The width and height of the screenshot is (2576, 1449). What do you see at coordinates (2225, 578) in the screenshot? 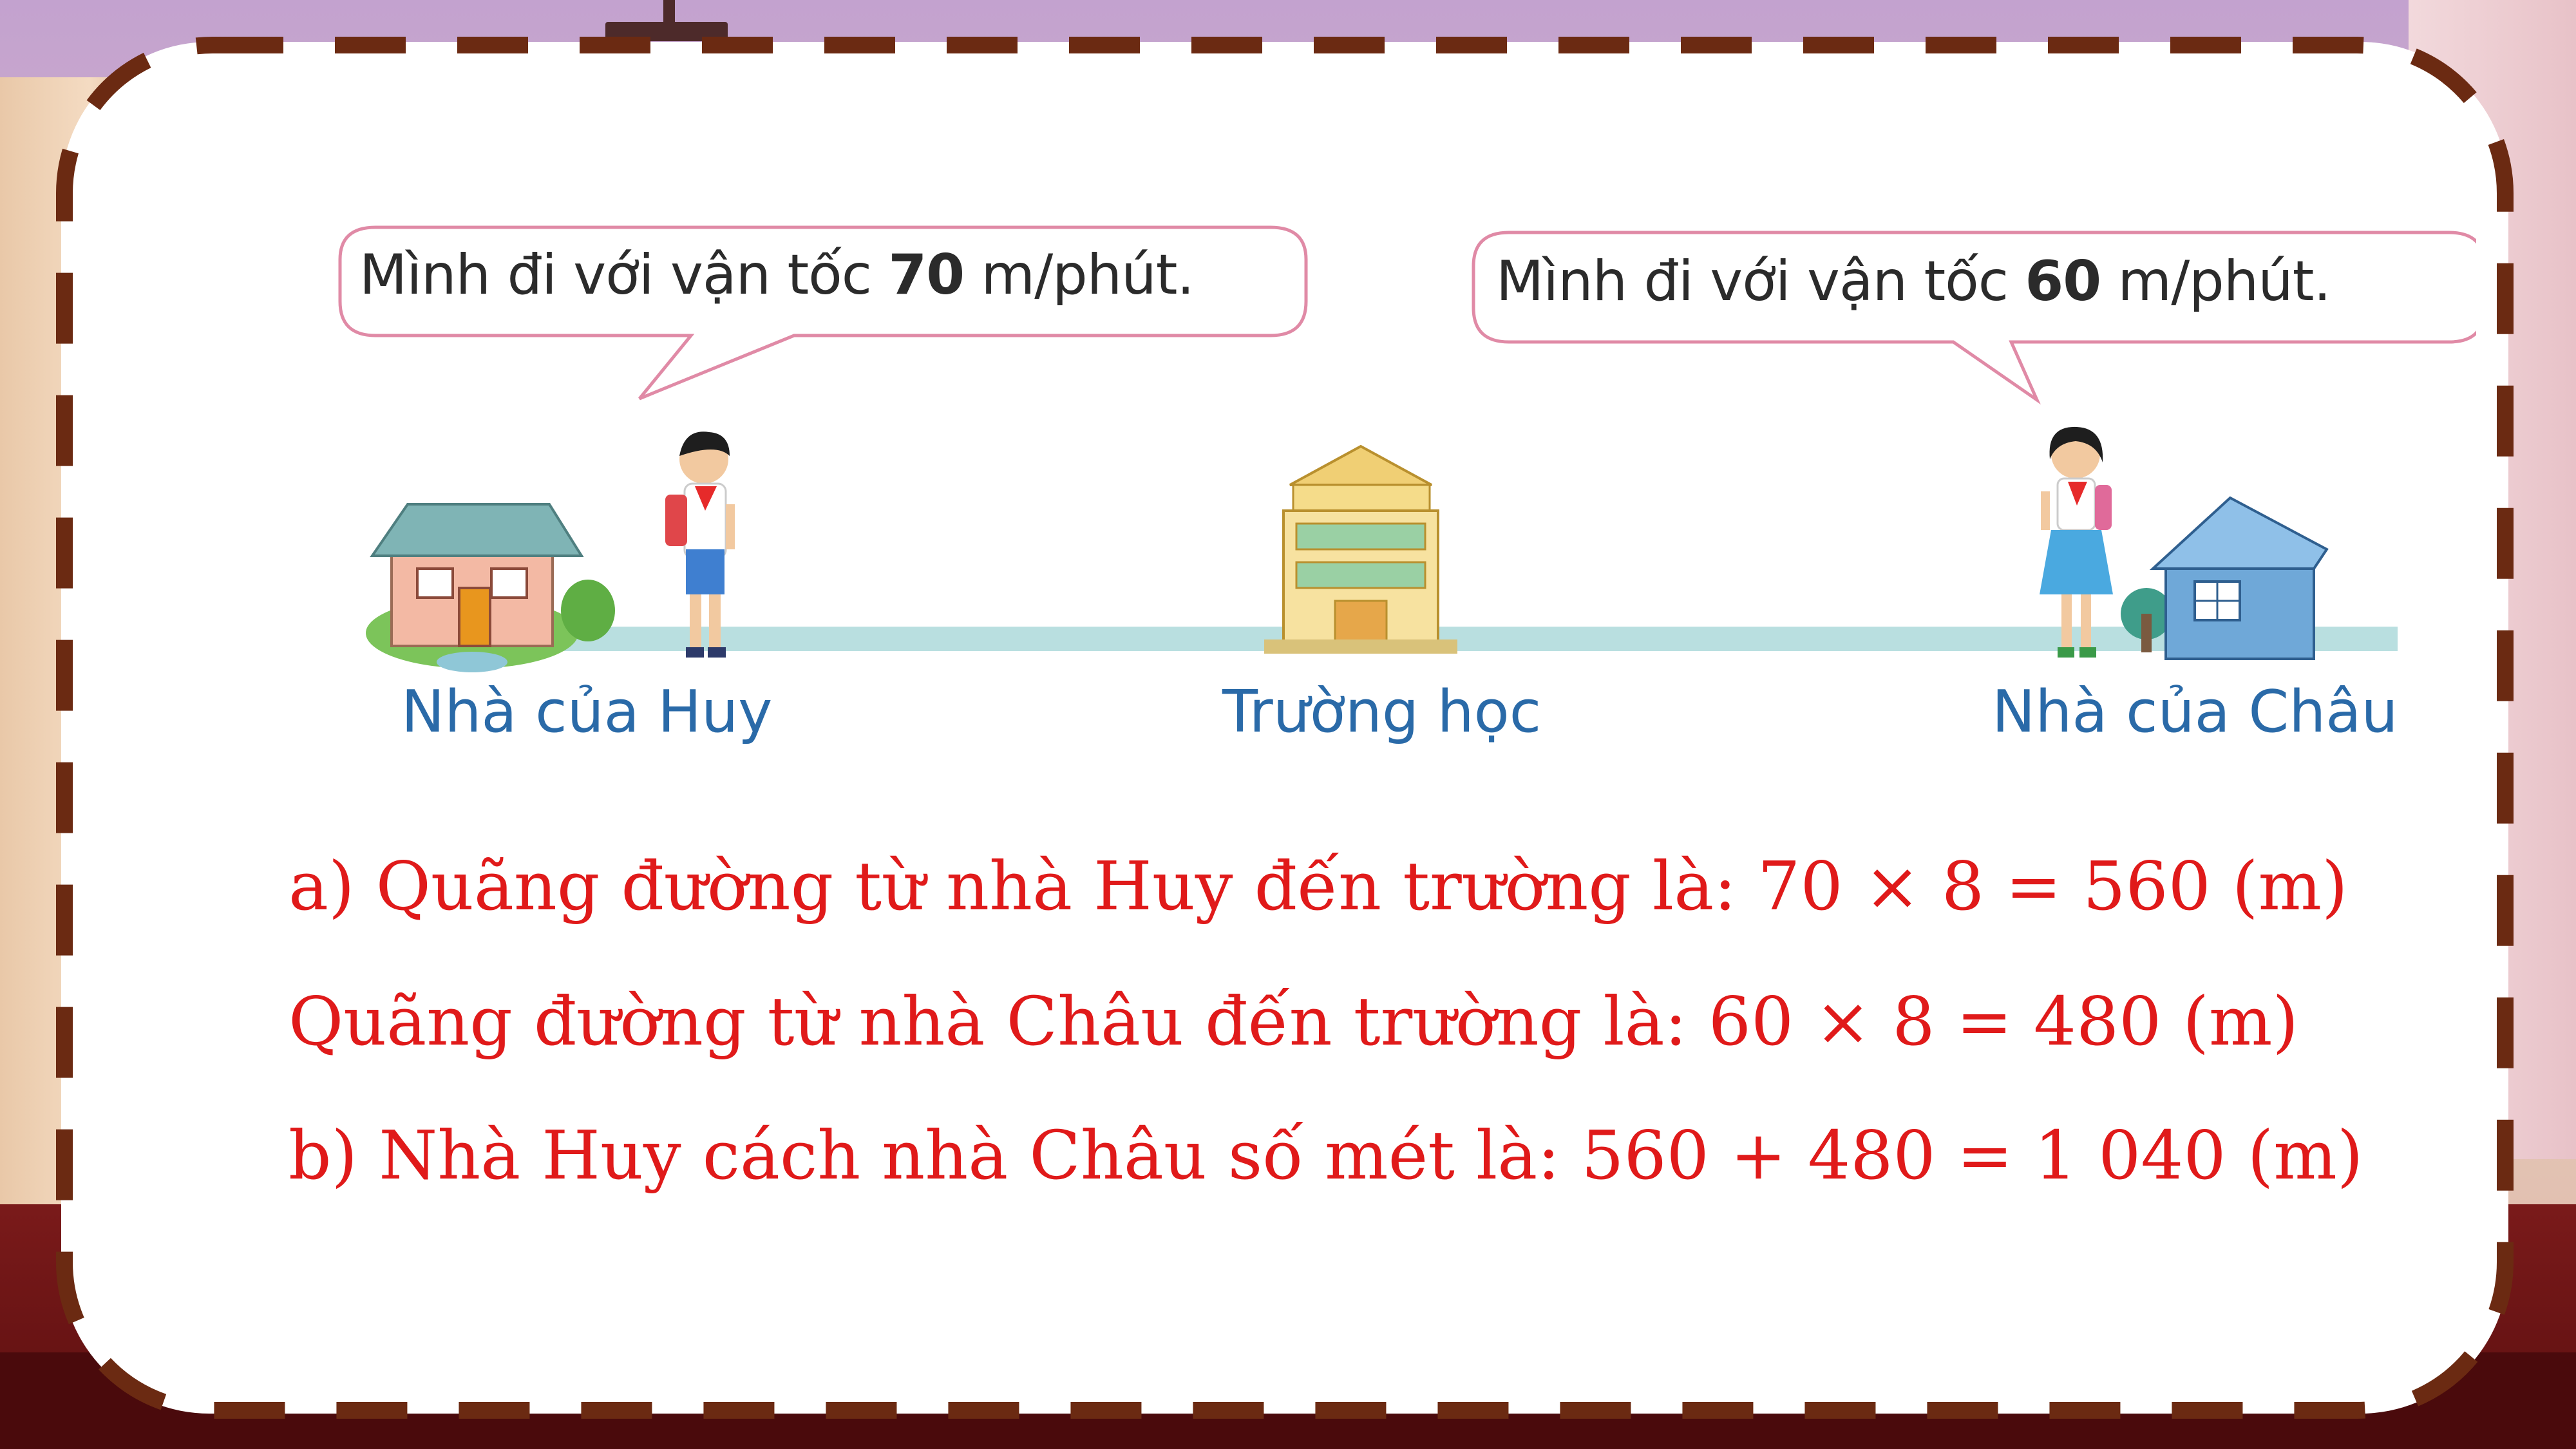
I see `house-chau-icon` at bounding box center [2225, 578].